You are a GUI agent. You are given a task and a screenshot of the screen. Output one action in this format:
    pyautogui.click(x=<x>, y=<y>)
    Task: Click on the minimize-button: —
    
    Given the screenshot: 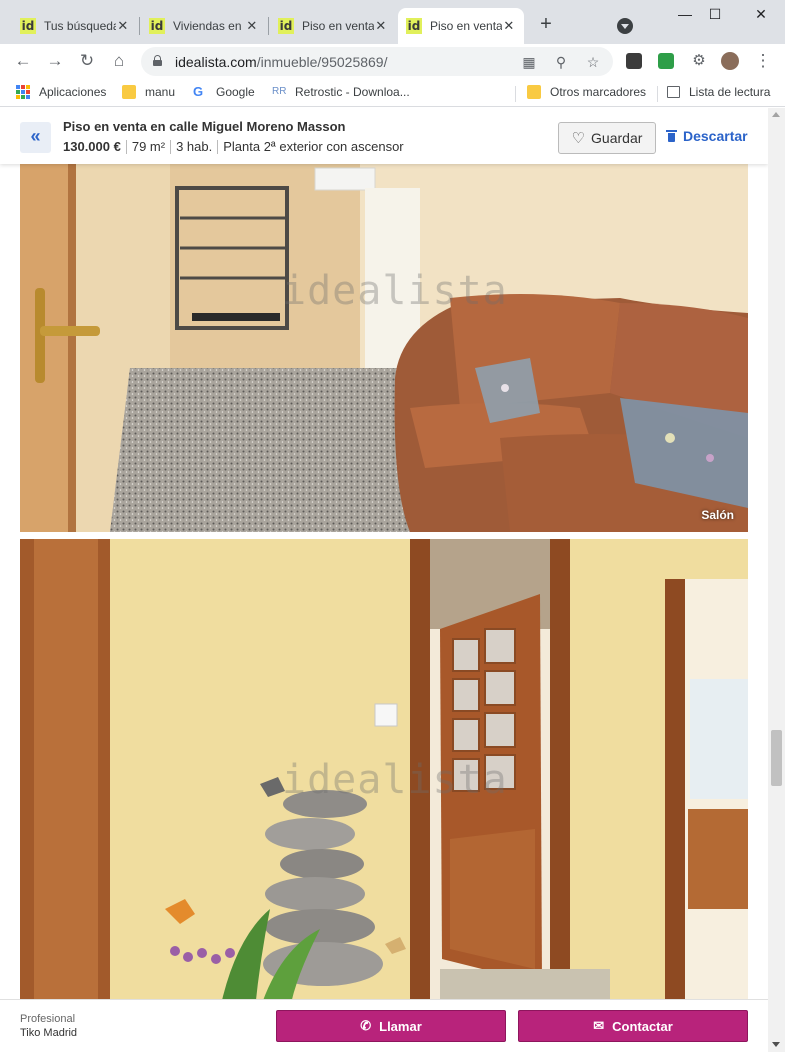 What is the action you would take?
    pyautogui.click(x=685, y=14)
    